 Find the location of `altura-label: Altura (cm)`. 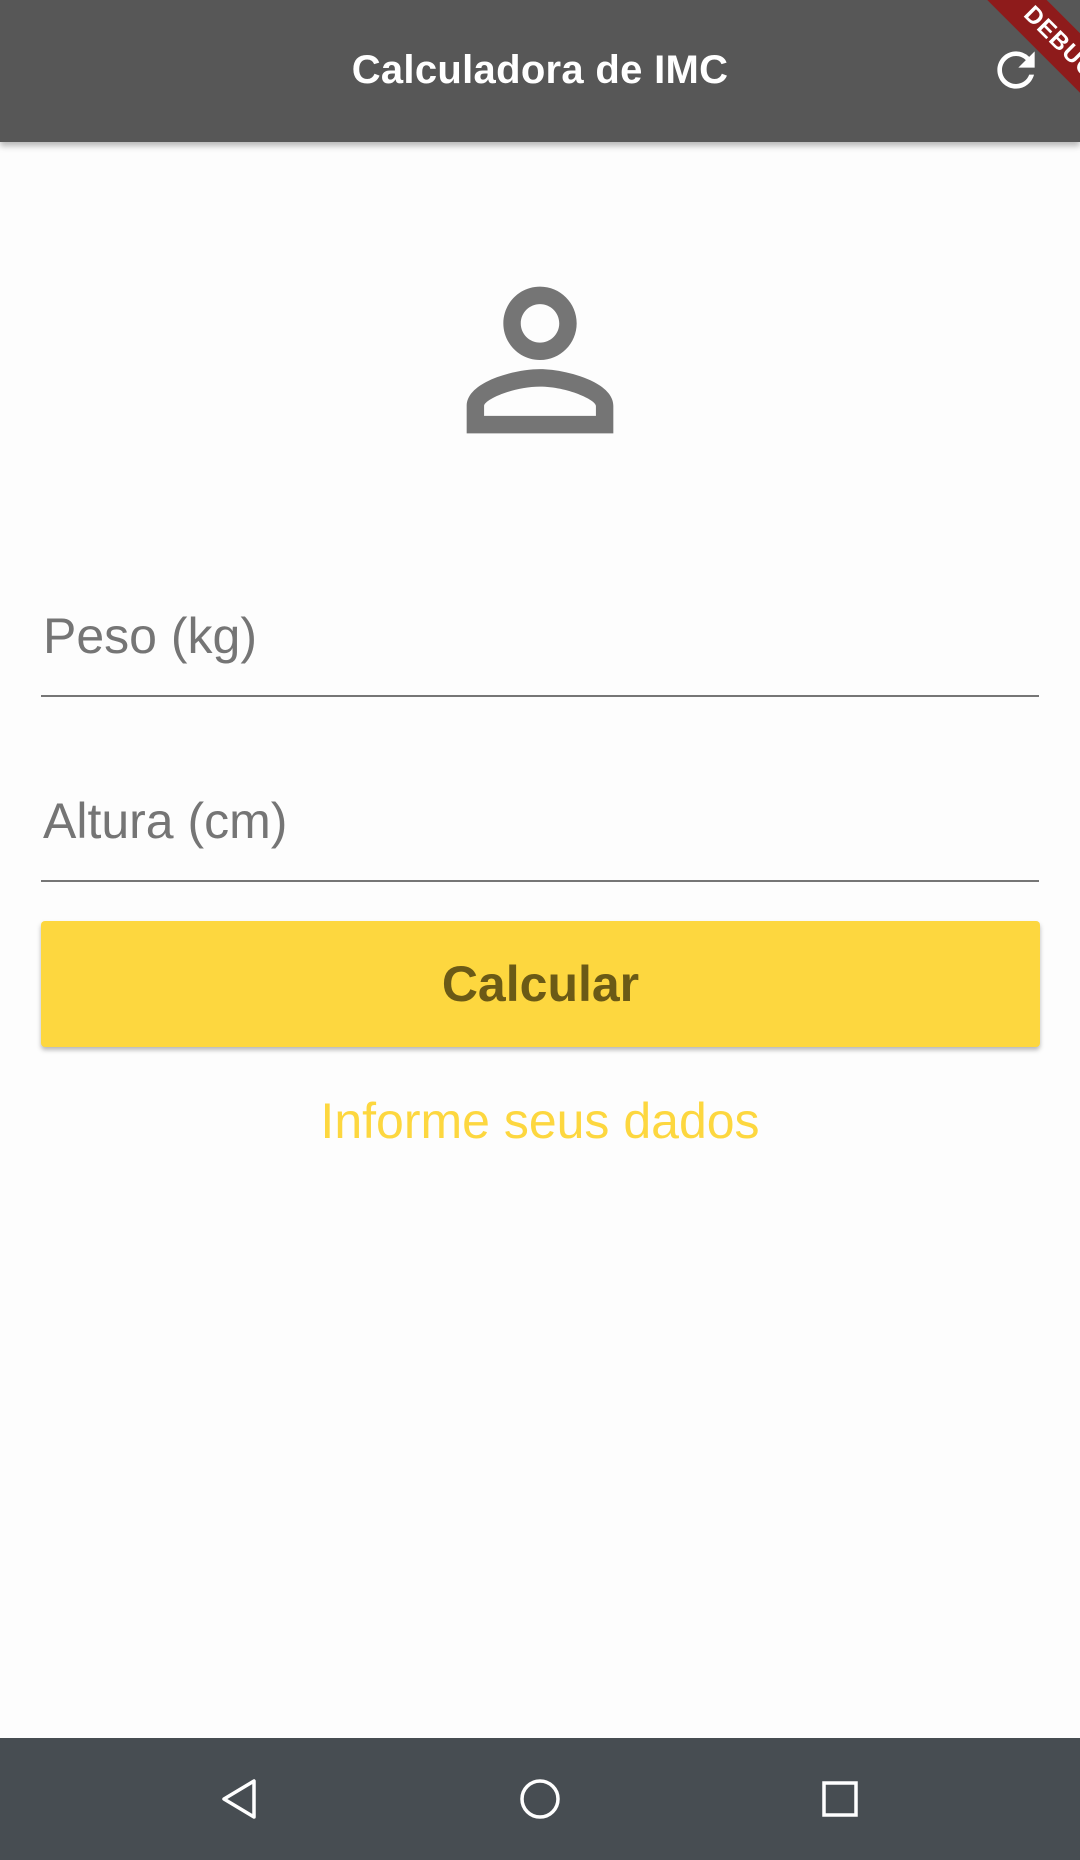

altura-label: Altura (cm) is located at coordinates (165, 821).